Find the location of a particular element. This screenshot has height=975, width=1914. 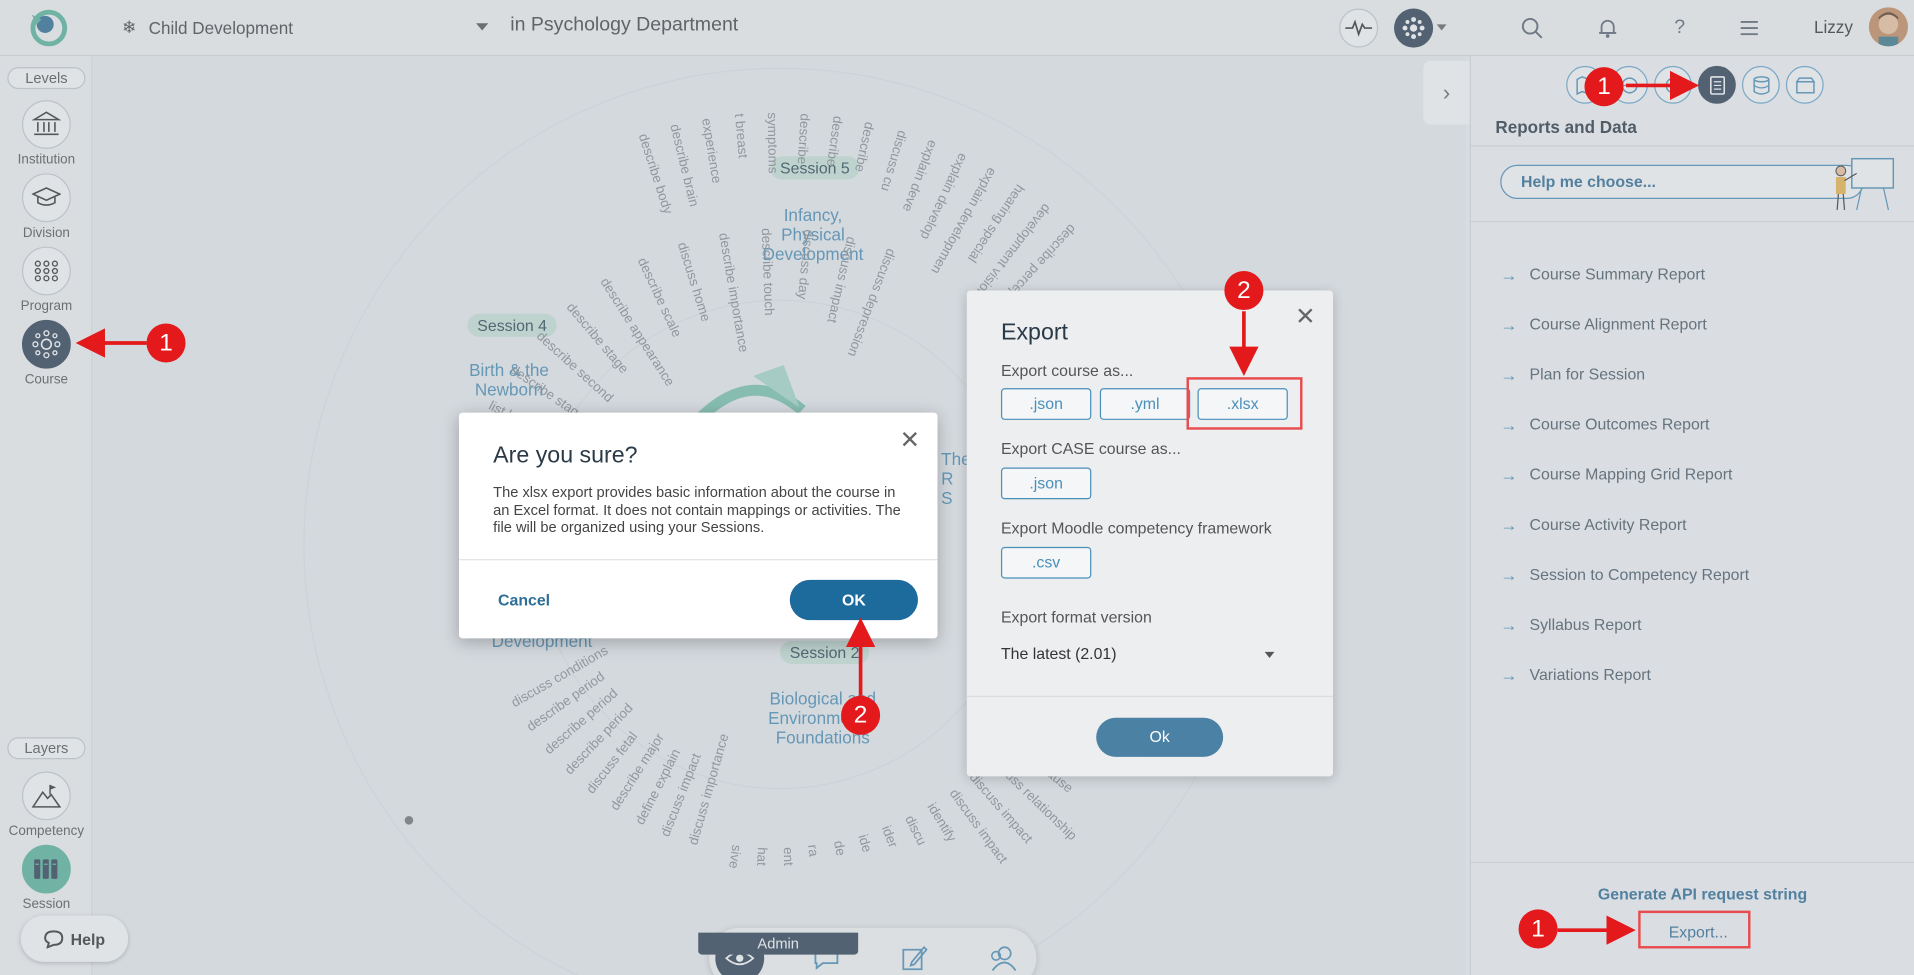

version-select: The latest (2.01) is located at coordinates (1139, 654).